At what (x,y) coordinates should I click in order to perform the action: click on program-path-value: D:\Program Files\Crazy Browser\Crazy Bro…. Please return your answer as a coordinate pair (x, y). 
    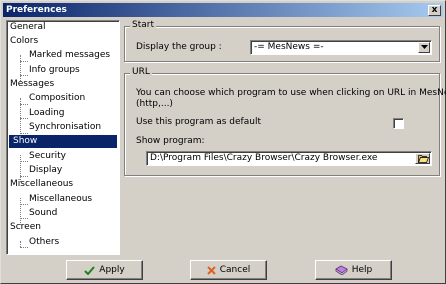
    Looking at the image, I should click on (264, 158).